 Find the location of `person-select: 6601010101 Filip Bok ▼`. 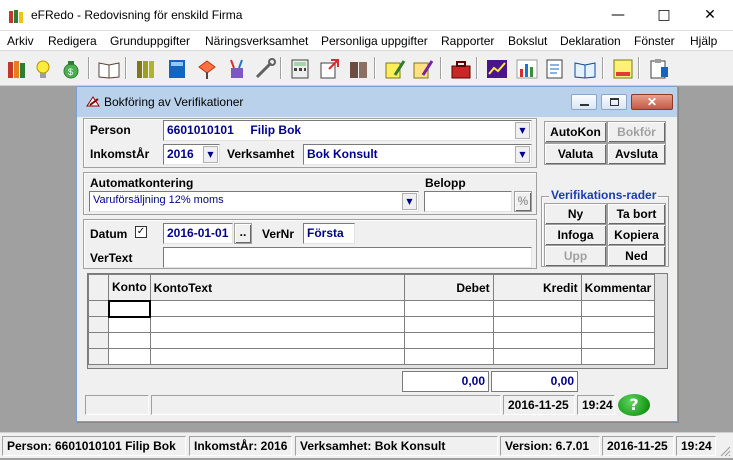

person-select: 6601010101 Filip Bok ▼ is located at coordinates (347, 130).